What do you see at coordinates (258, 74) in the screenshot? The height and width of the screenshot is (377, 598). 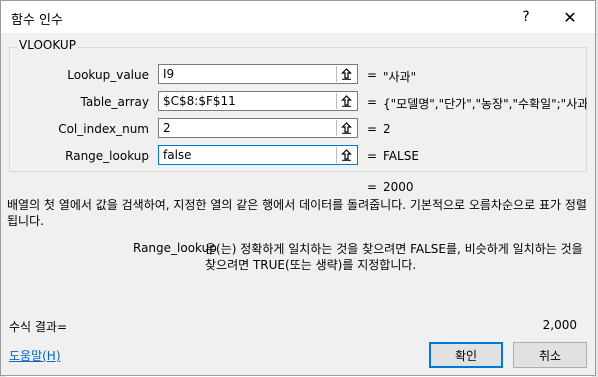 I see `lookup-value-input: I9` at bounding box center [258, 74].